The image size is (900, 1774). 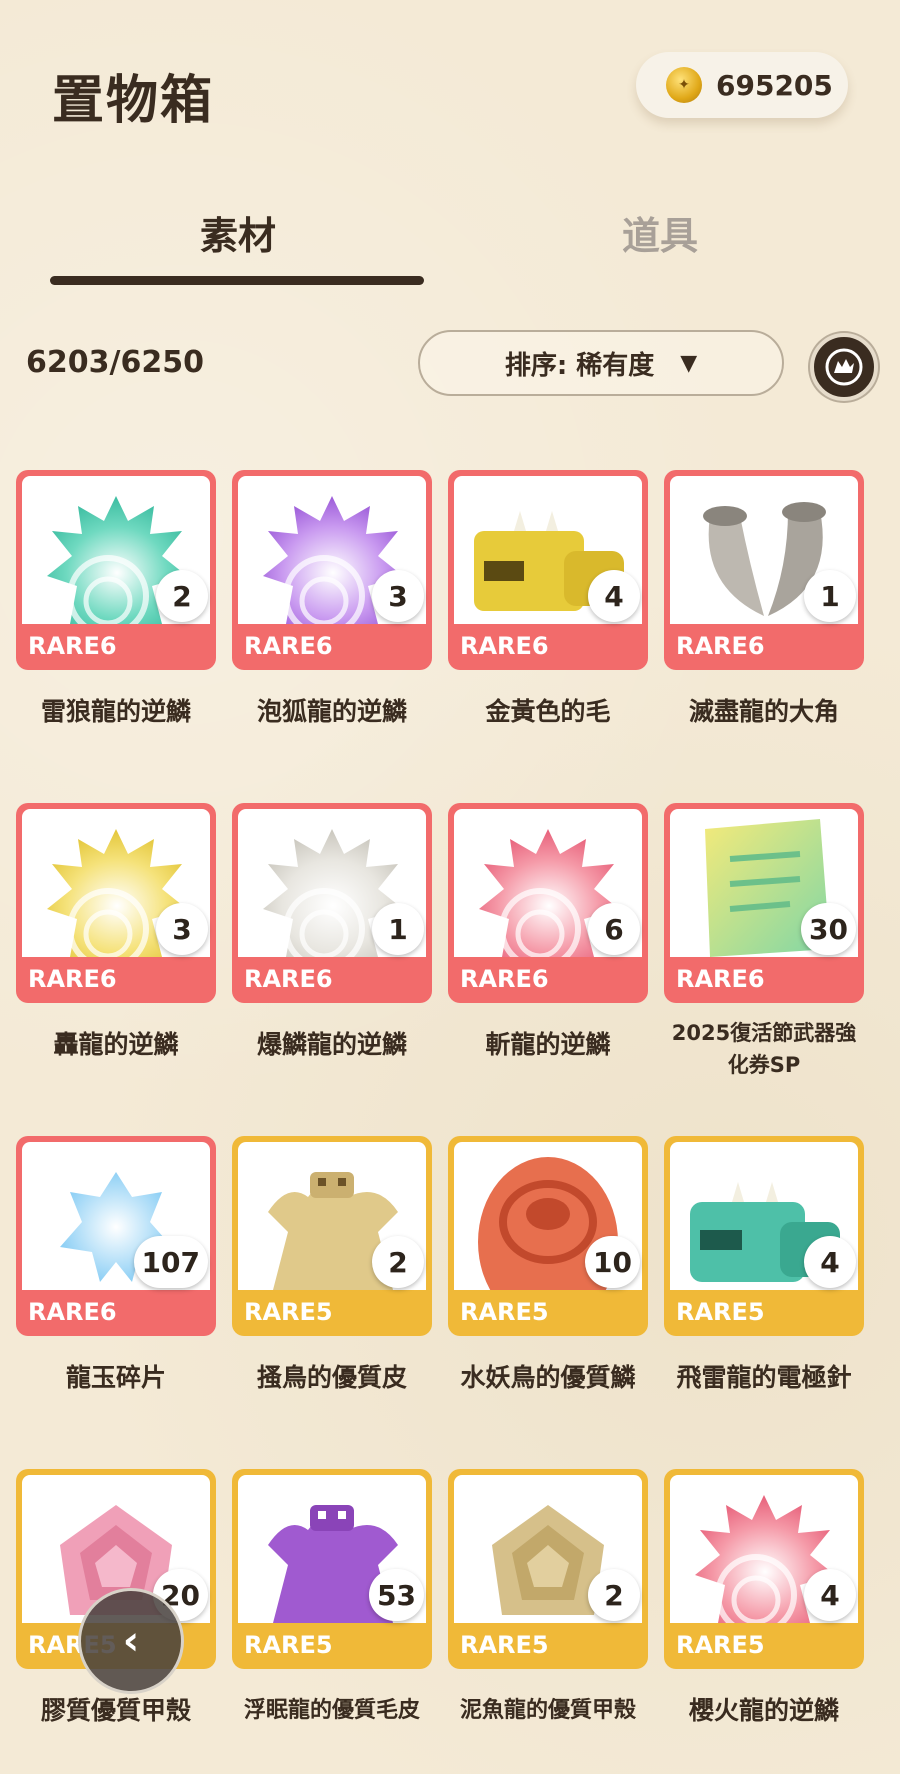 I want to click on dropdown-arrow-icon: ▼, so click(x=689, y=363).